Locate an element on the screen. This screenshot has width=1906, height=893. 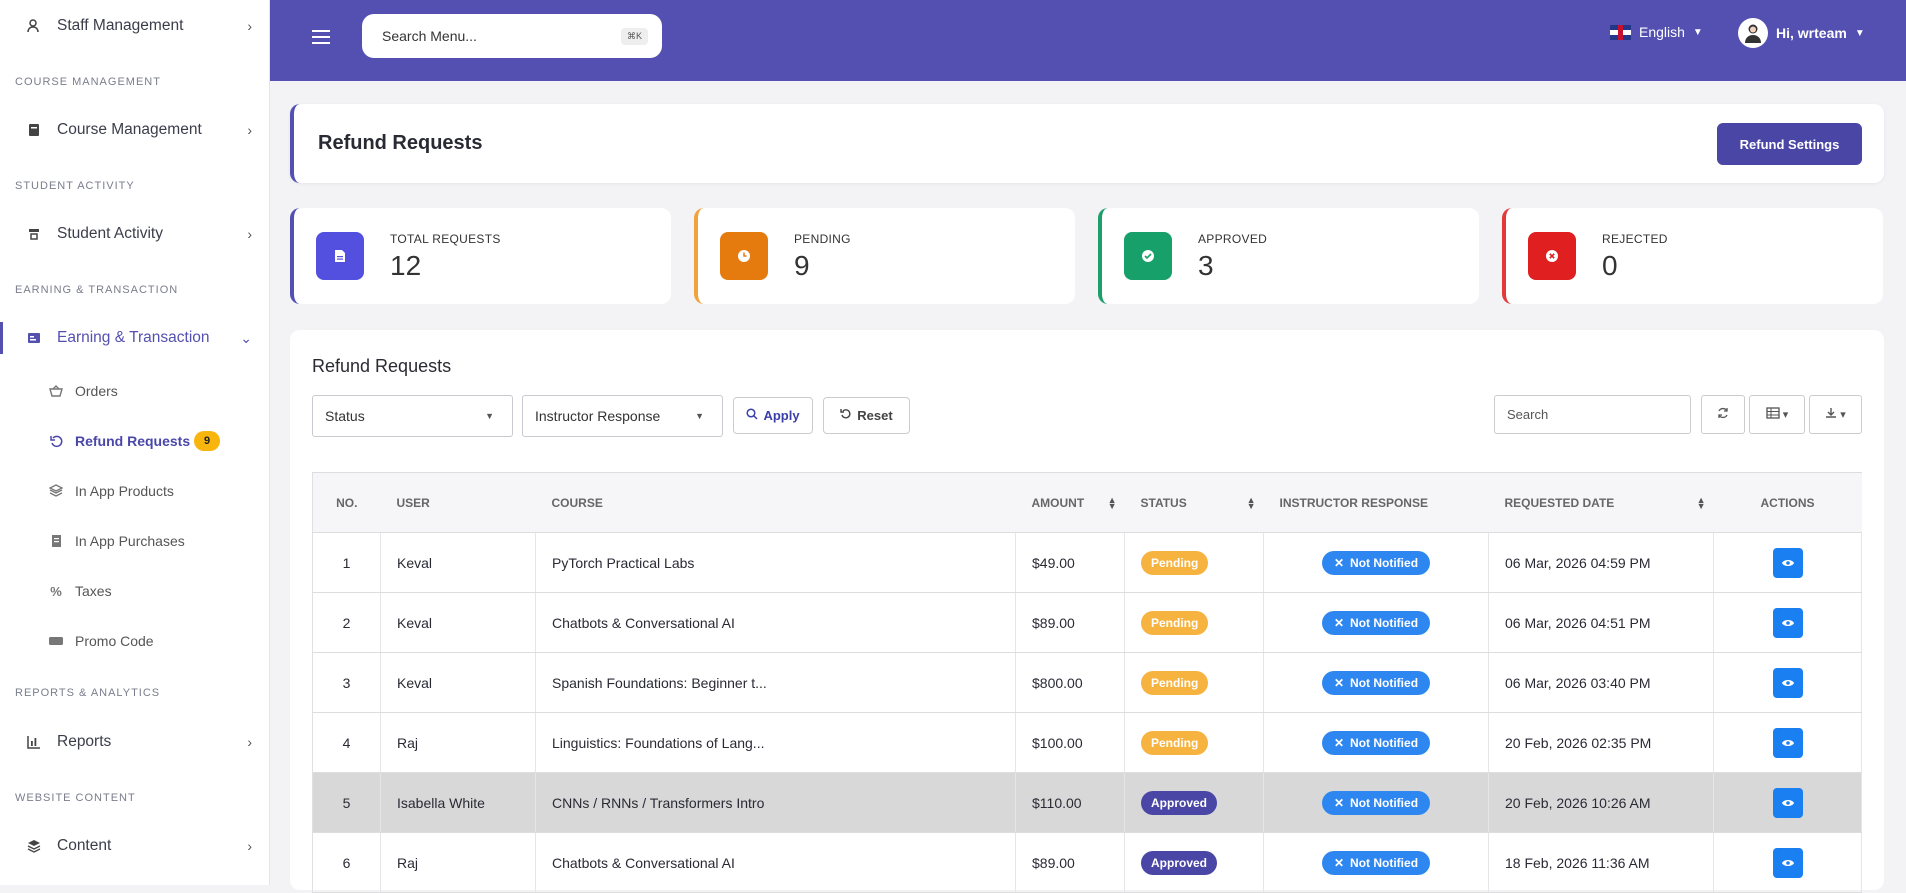
sidebar-subitem-promo-code: Promo Code is located at coordinates (134, 641).